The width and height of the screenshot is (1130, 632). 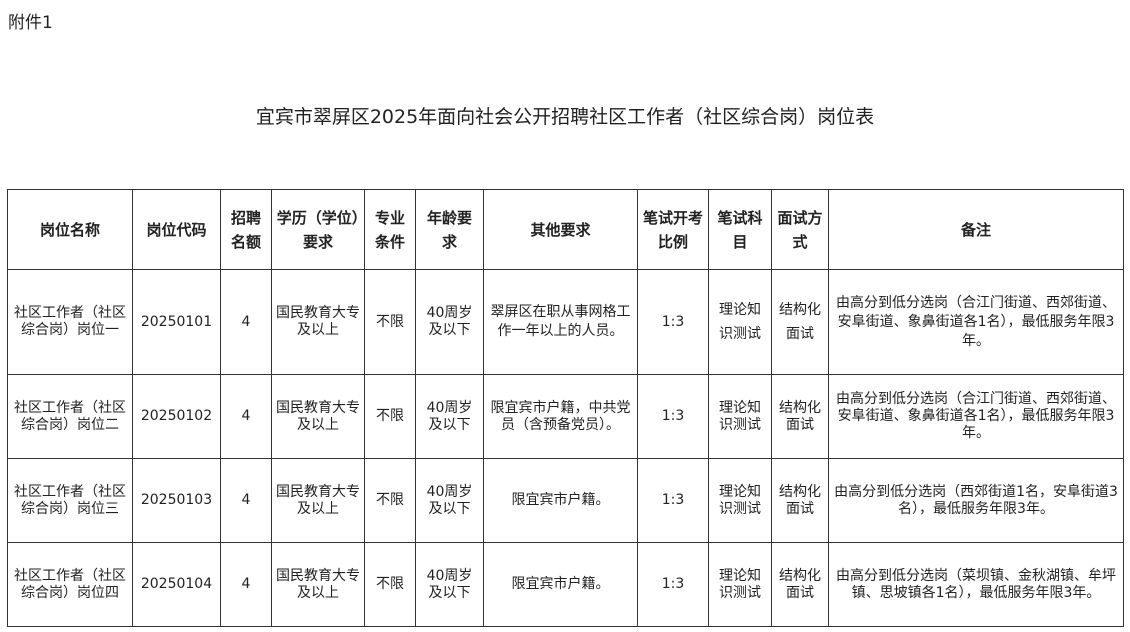 What do you see at coordinates (70, 229) in the screenshot?
I see `column-header: 岗位名称` at bounding box center [70, 229].